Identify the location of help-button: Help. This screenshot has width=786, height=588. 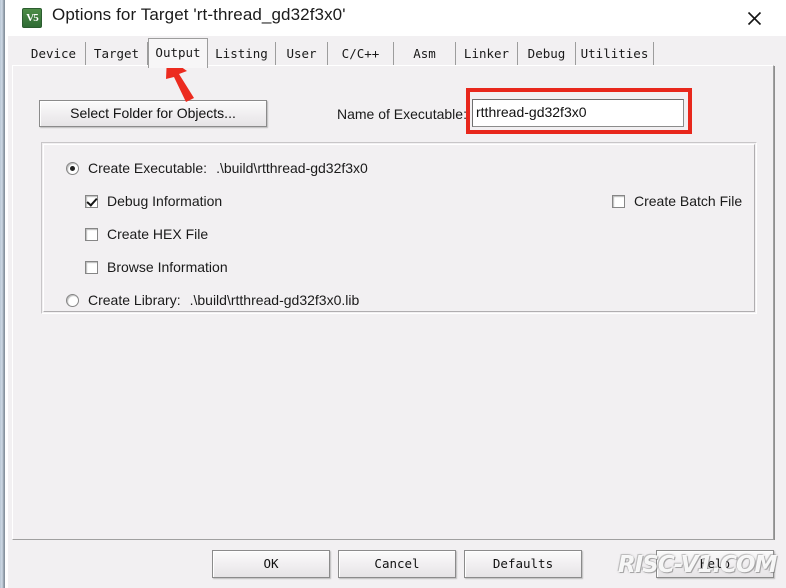
(715, 564).